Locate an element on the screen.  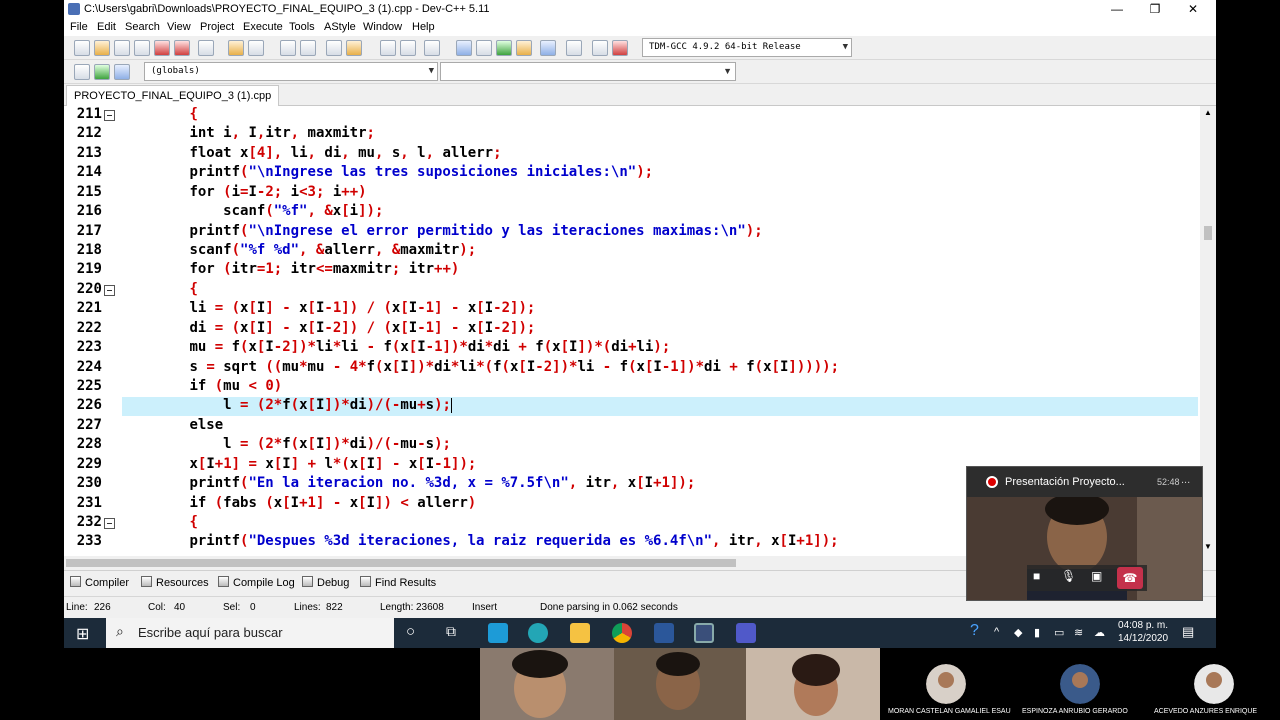
task-view-icon: ⧉ is located at coordinates (451, 631).